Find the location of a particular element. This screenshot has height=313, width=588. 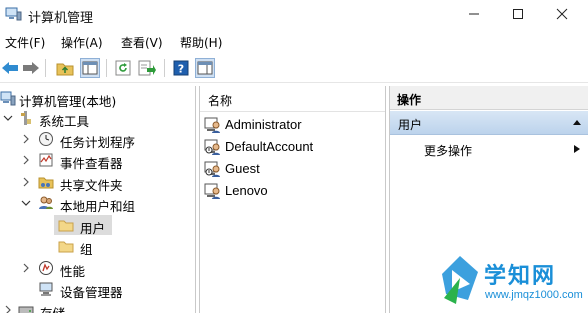

performance-icon is located at coordinates (46, 268).